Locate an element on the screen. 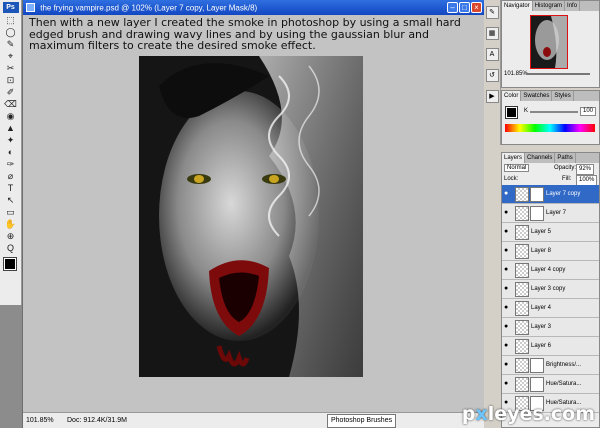 Image resolution: width=600 pixels, height=428 pixels. tool-icon: ◐ is located at coordinates (11, 152).